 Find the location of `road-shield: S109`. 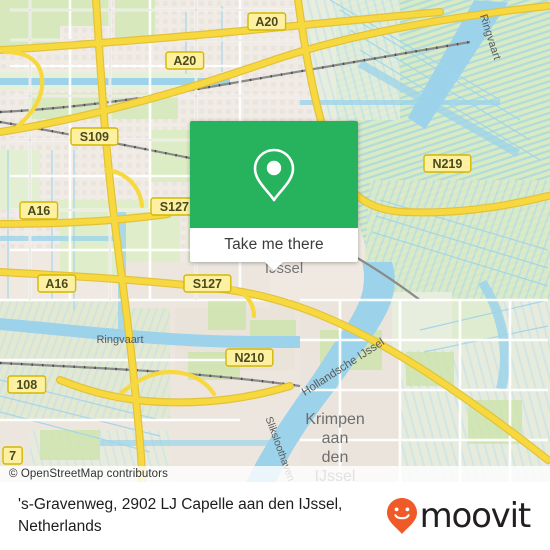

road-shield: S109 is located at coordinates (94, 136).